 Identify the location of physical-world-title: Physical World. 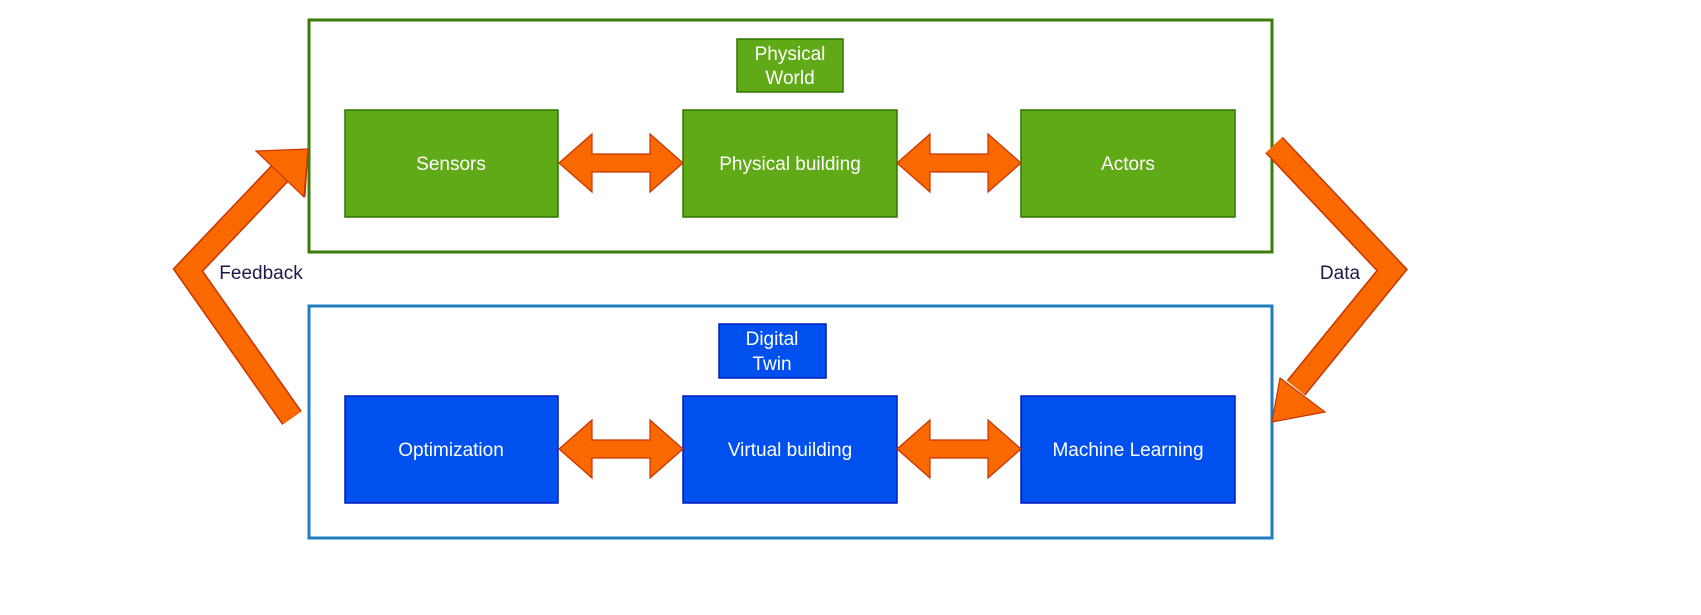
(790, 65).